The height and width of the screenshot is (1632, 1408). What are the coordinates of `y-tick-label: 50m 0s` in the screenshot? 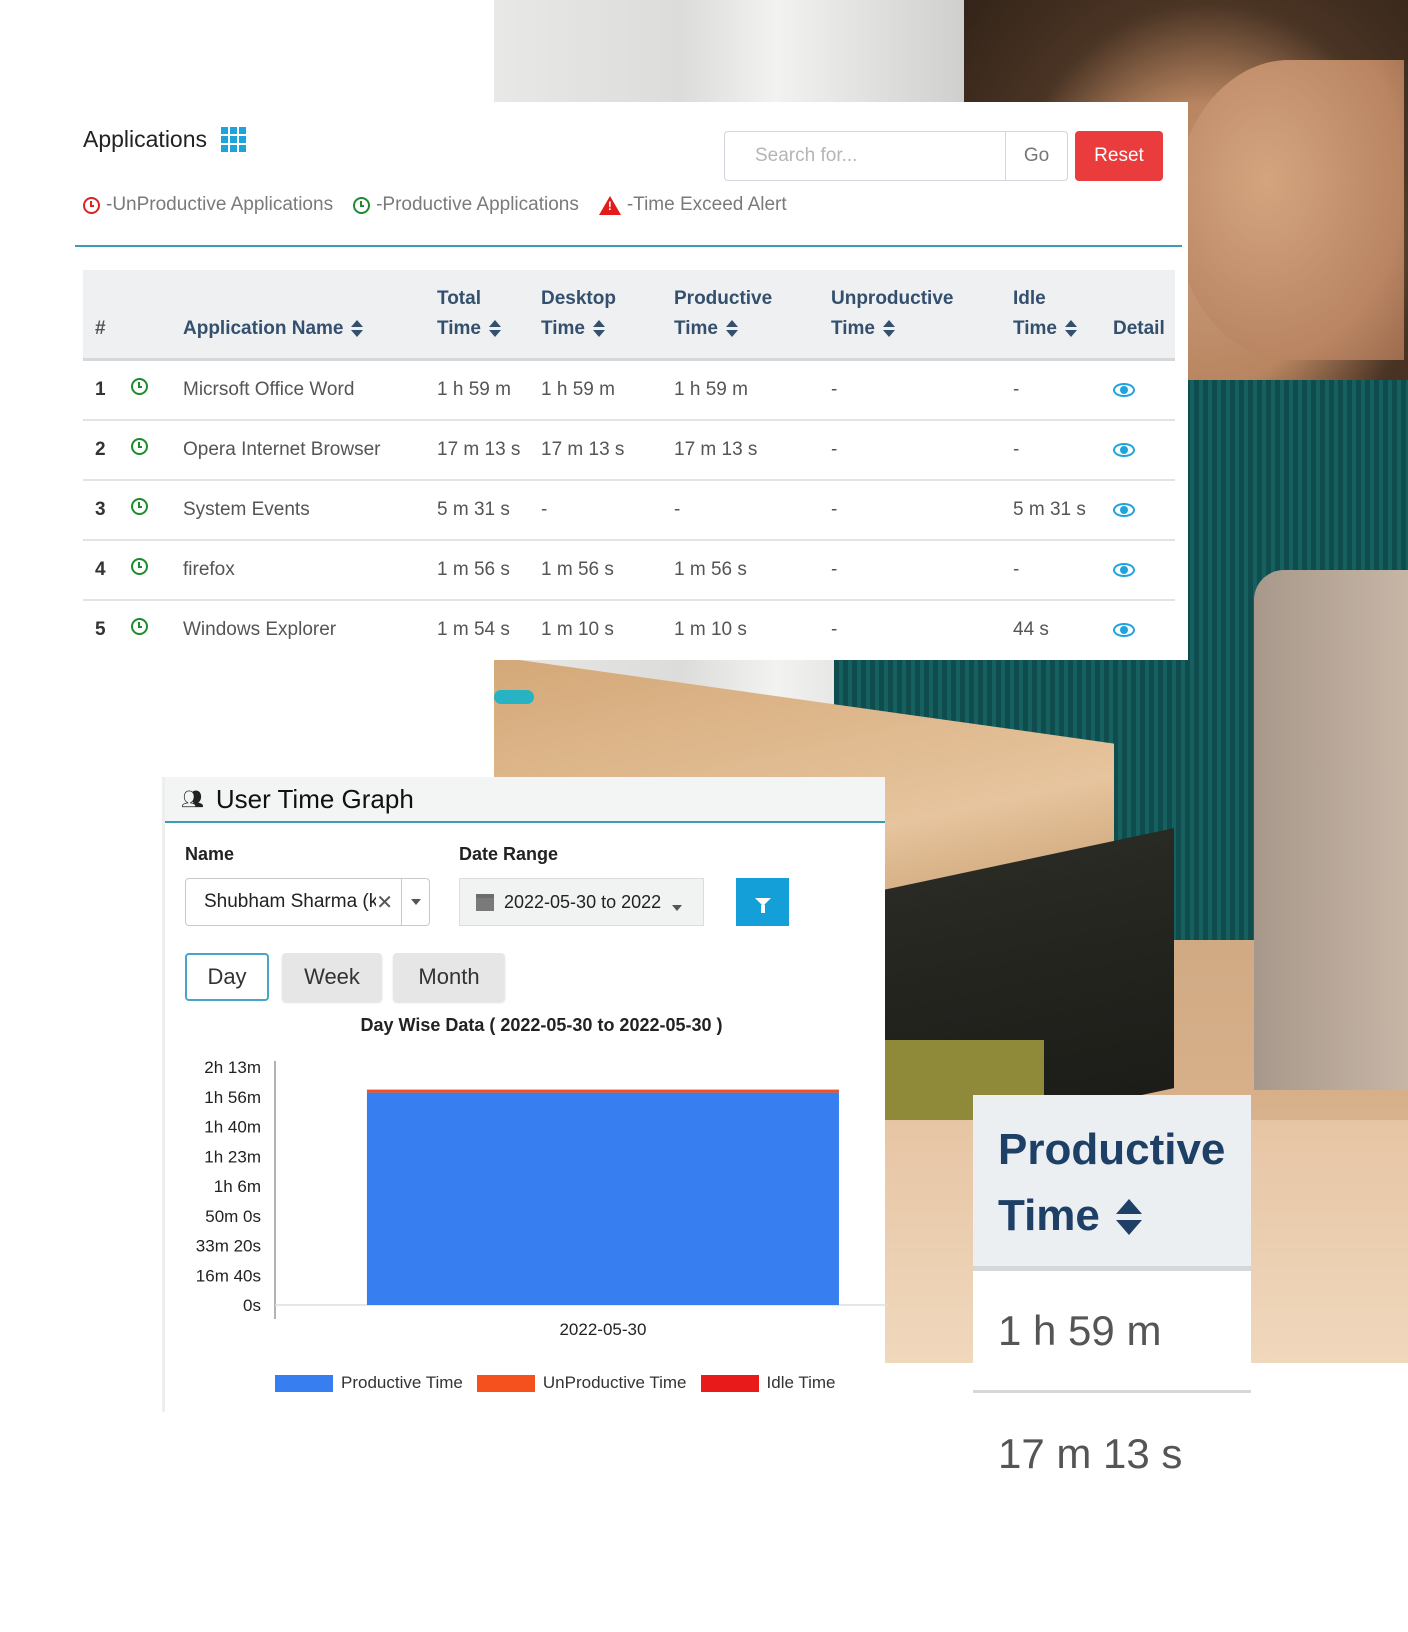 It's located at (233, 1216).